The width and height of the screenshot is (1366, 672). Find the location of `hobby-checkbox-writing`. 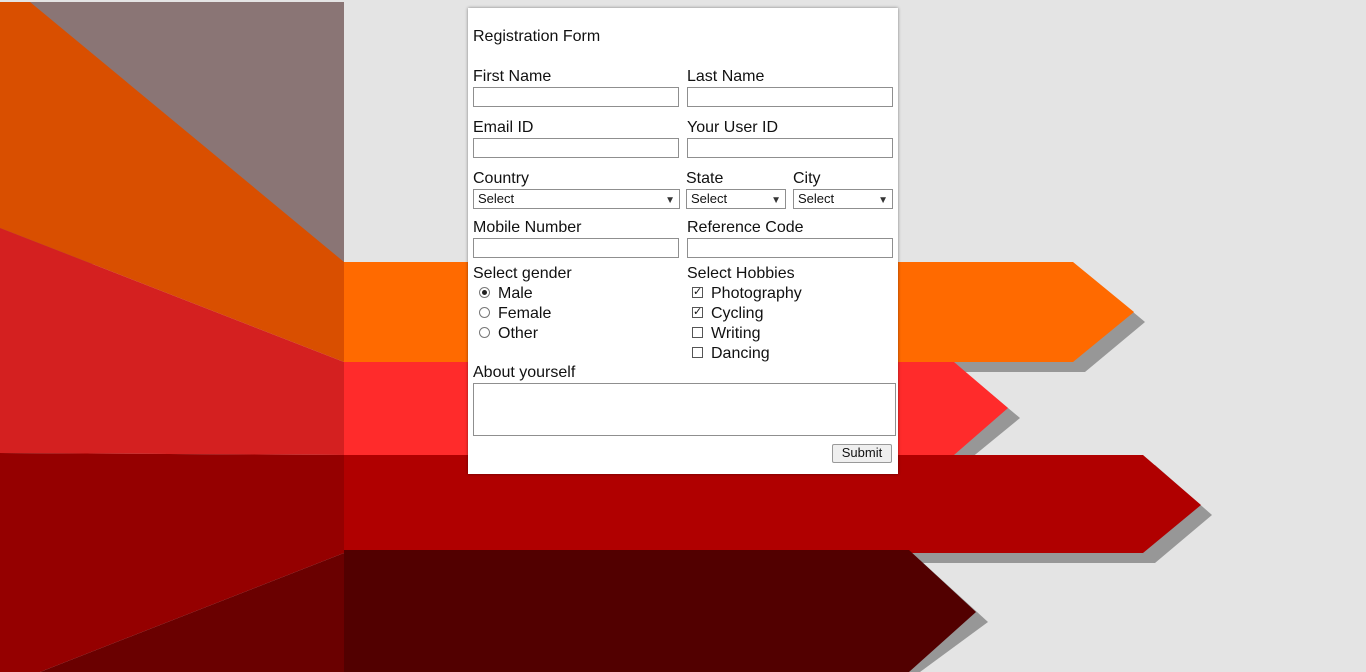

hobby-checkbox-writing is located at coordinates (697, 332).